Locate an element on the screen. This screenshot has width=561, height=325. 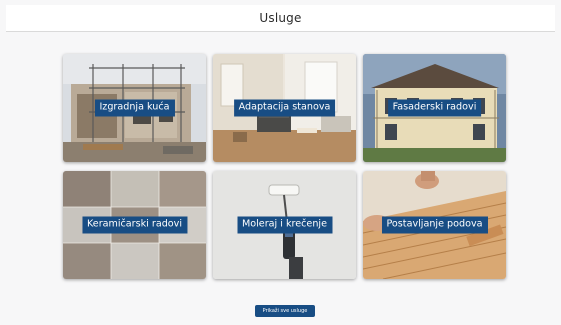
page-title: Usluge is located at coordinates (280, 18).